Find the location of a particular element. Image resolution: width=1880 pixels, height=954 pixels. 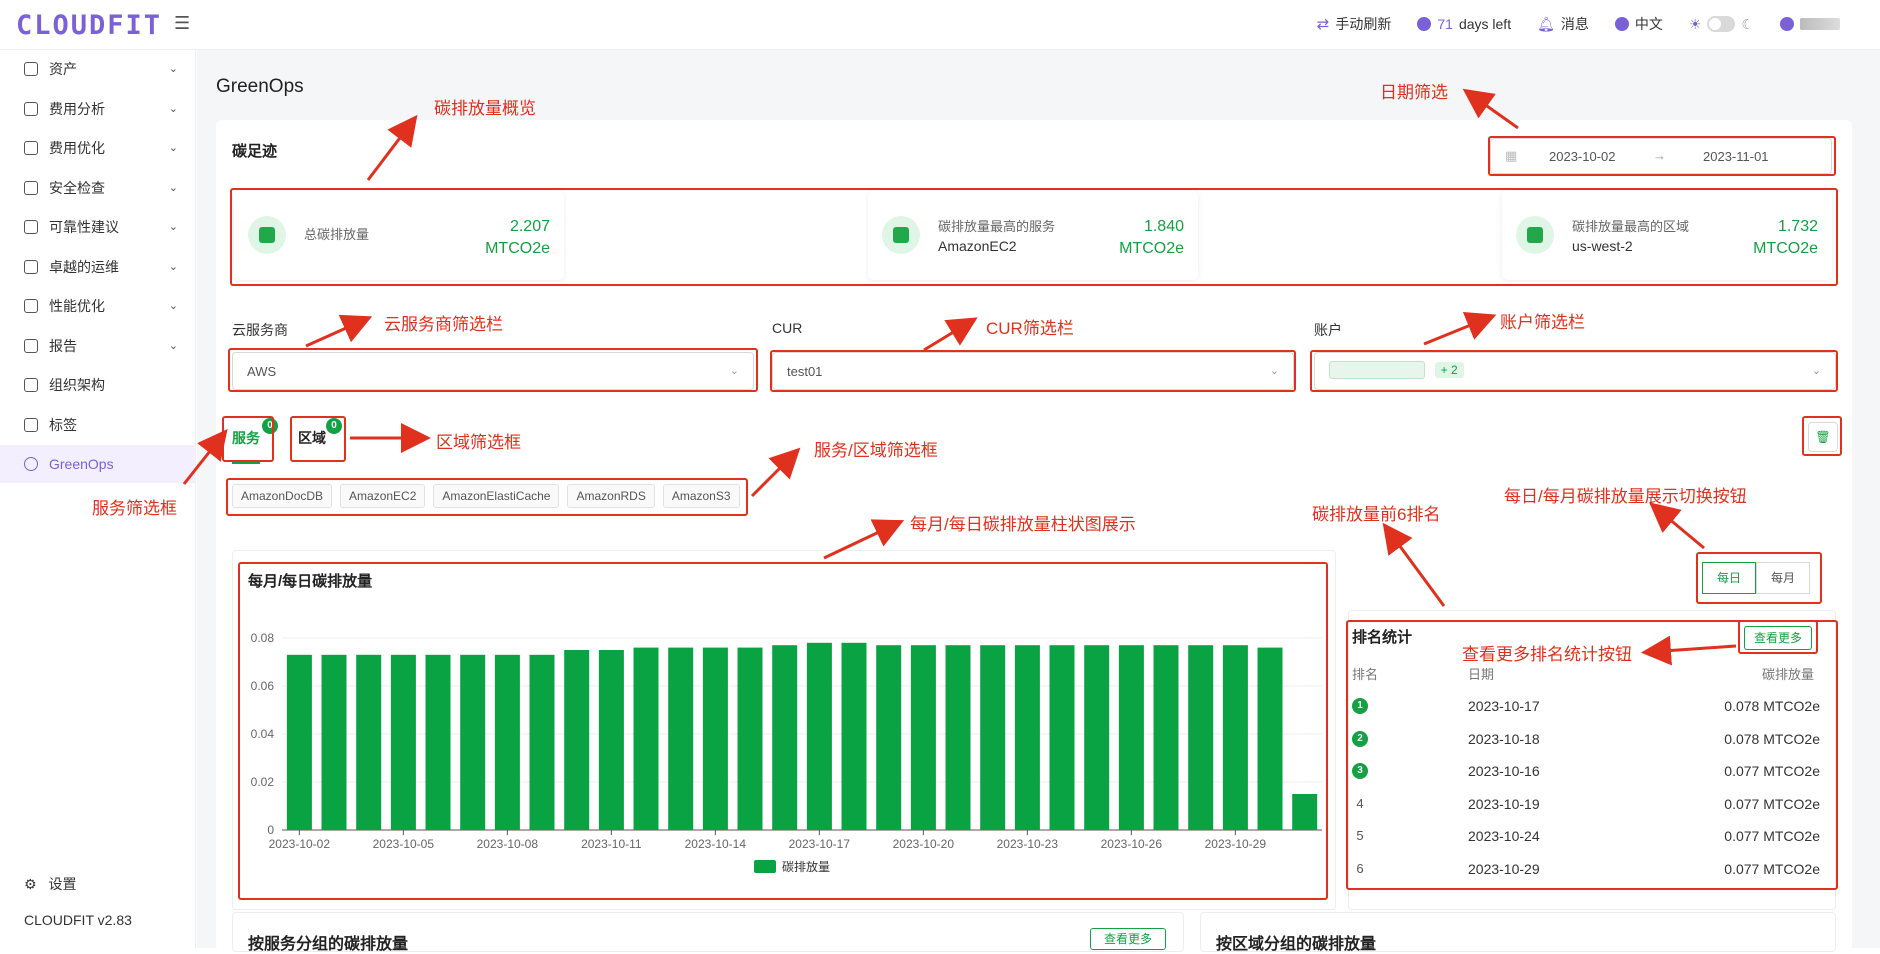

by-service-more-button: 查看更多 is located at coordinates (1128, 939).